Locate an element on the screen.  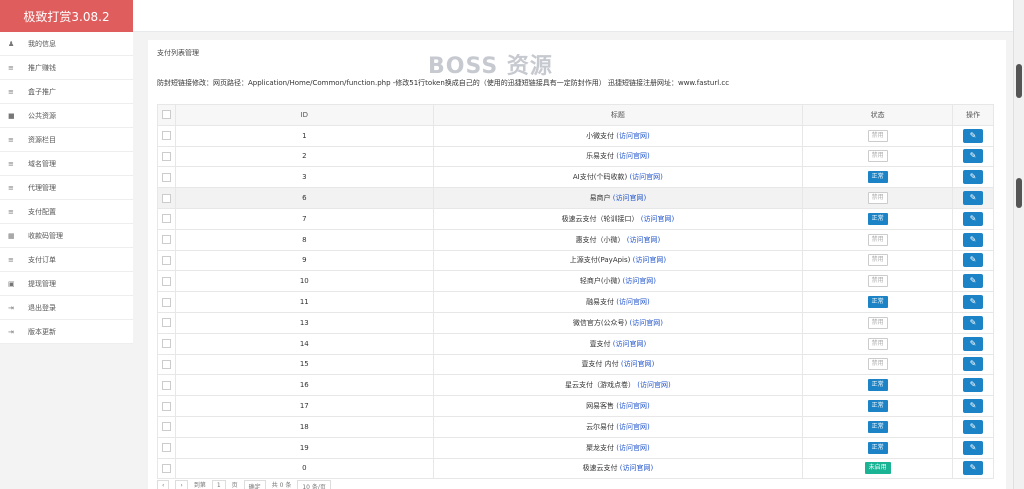
next-page-button: › is located at coordinates (181, 484).